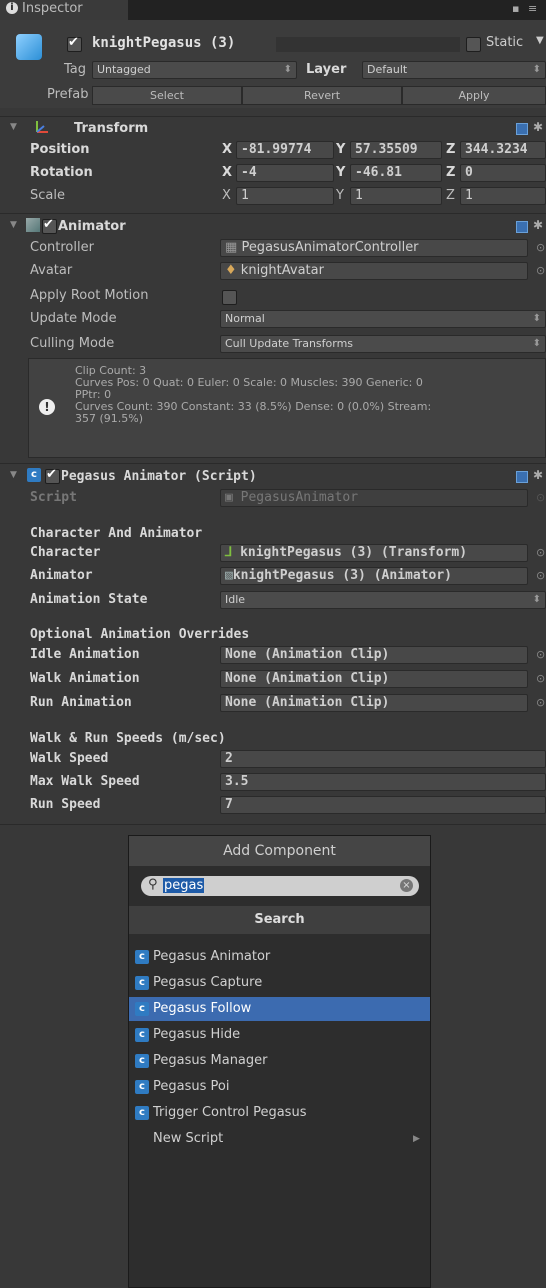 This screenshot has width=546, height=1288. I want to click on csharp-script-icon: c, so click(142, 1008).